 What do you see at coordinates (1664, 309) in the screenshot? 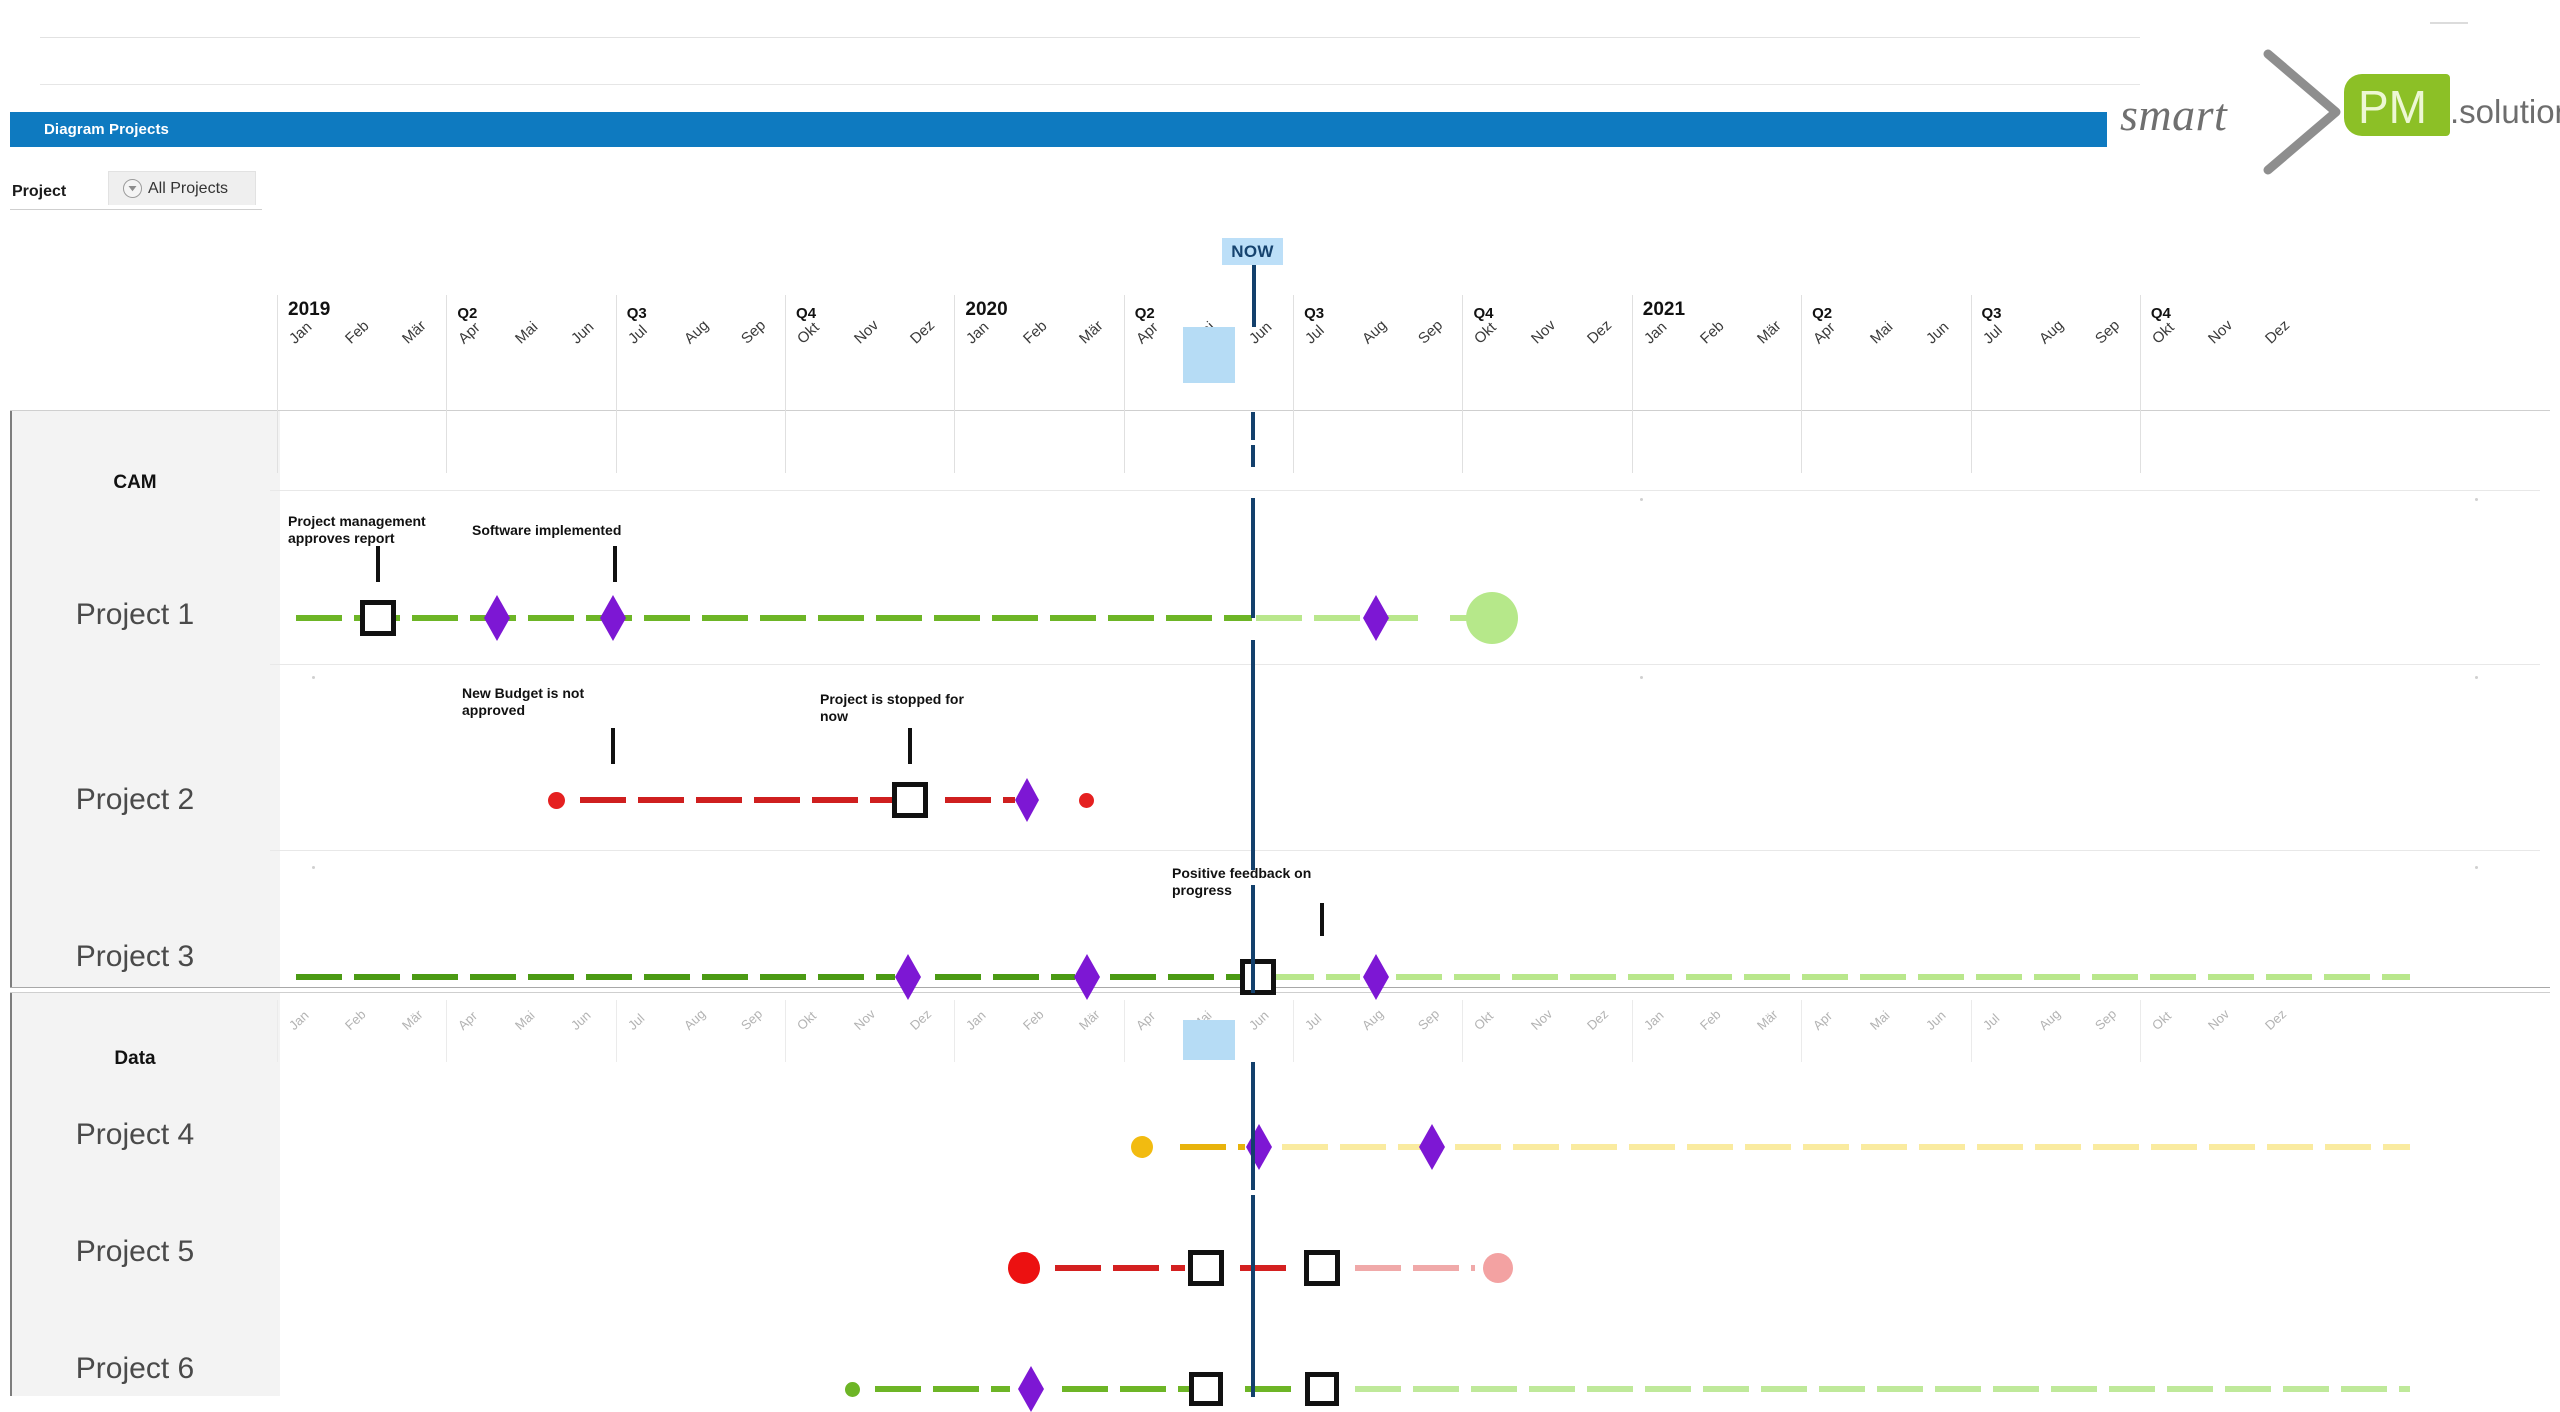
I see `axis-year-label: 2021` at bounding box center [1664, 309].